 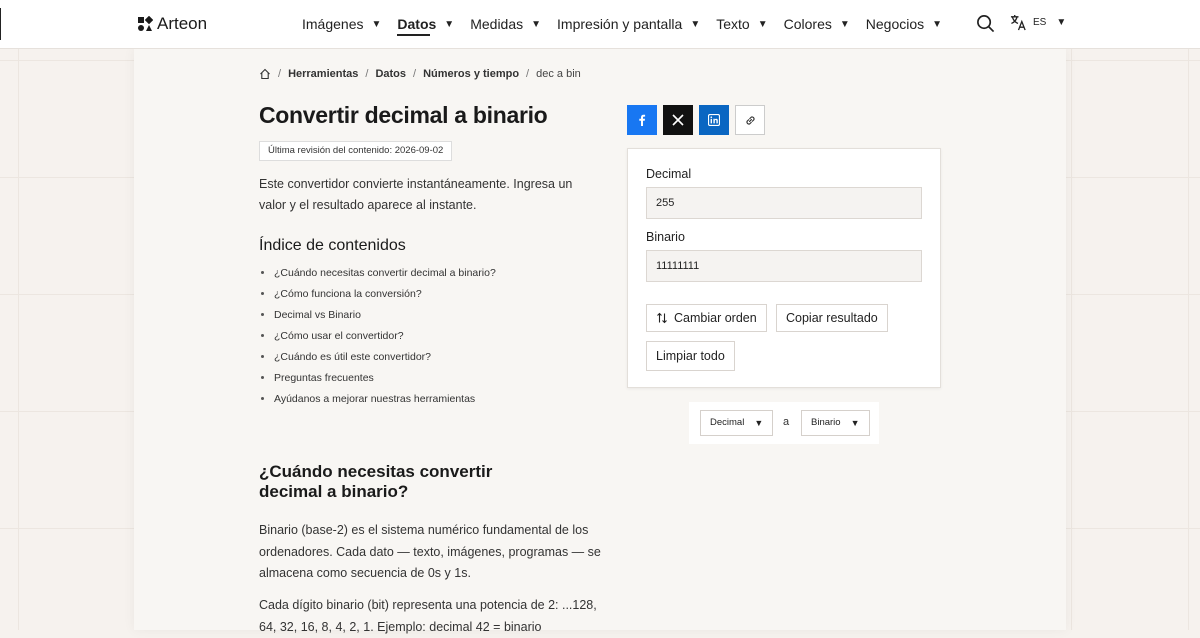 I want to click on decimal-label: Decimal, so click(x=669, y=174).